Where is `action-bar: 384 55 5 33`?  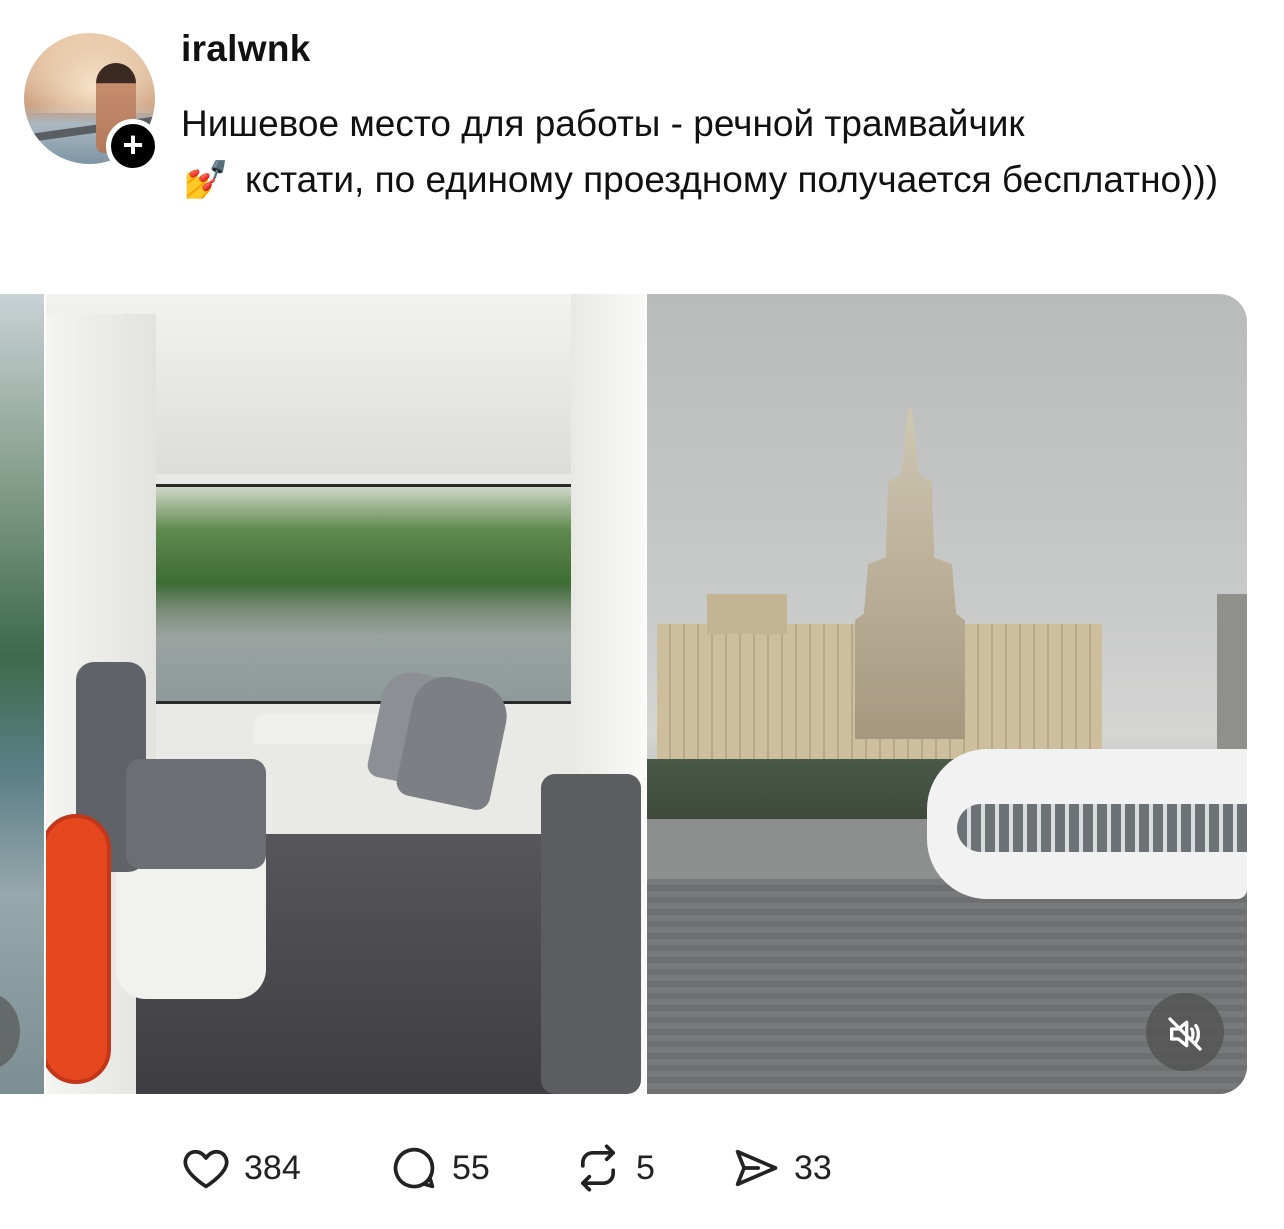
action-bar: 384 55 5 33 is located at coordinates (642, 1170).